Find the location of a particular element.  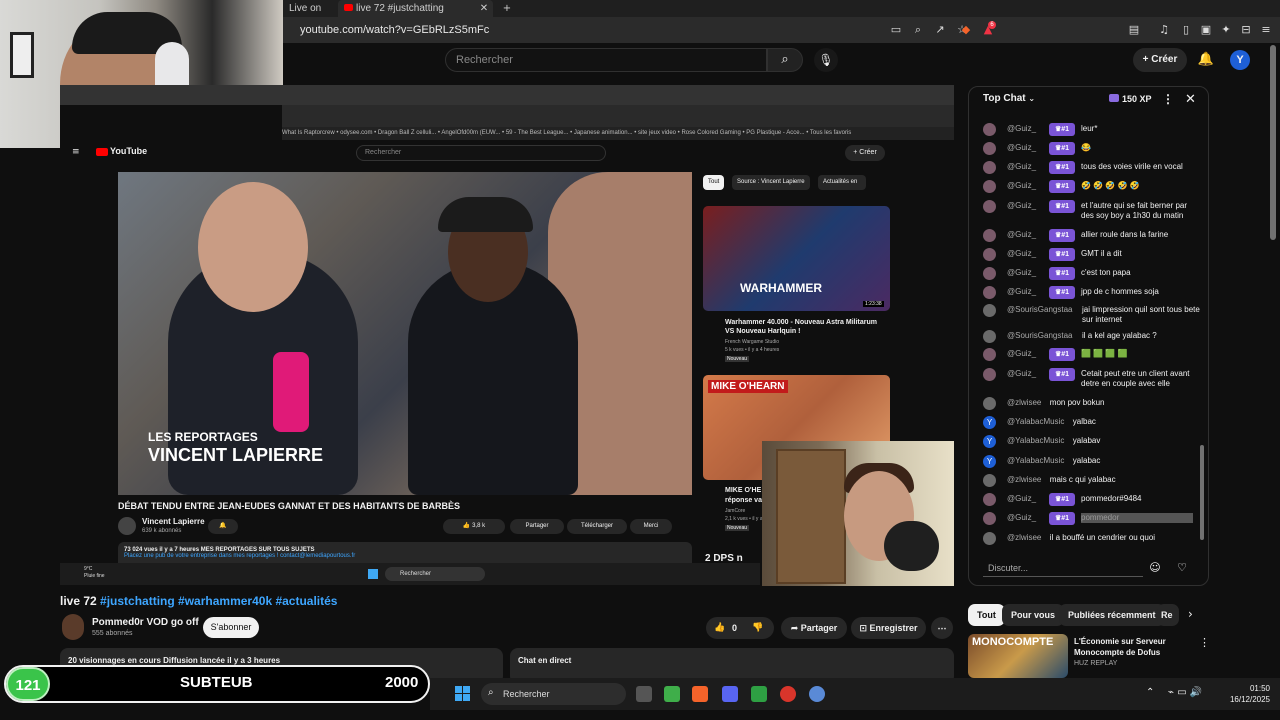

dislike-icon: 👎 is located at coordinates (757, 628).